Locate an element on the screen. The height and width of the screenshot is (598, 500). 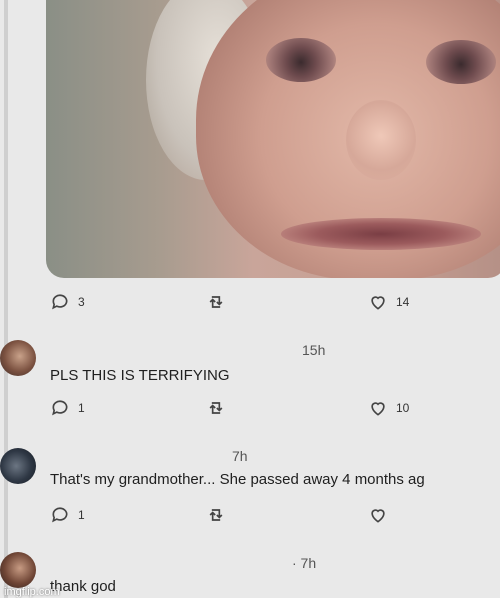
post-actions: 3 14 is located at coordinates (256, 303).